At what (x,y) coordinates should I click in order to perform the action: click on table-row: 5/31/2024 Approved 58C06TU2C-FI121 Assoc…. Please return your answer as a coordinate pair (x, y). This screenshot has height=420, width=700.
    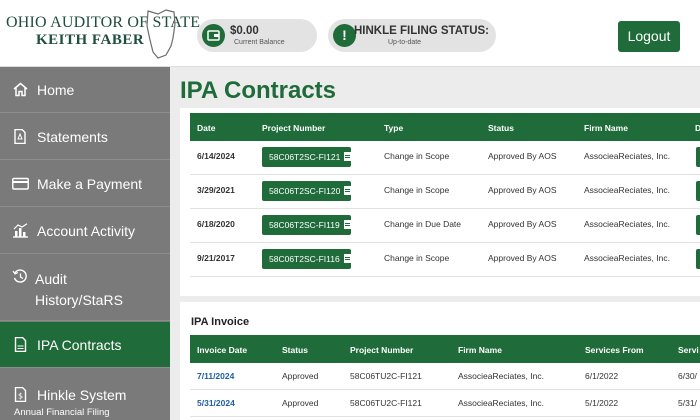
    Looking at the image, I should click on (445, 403).